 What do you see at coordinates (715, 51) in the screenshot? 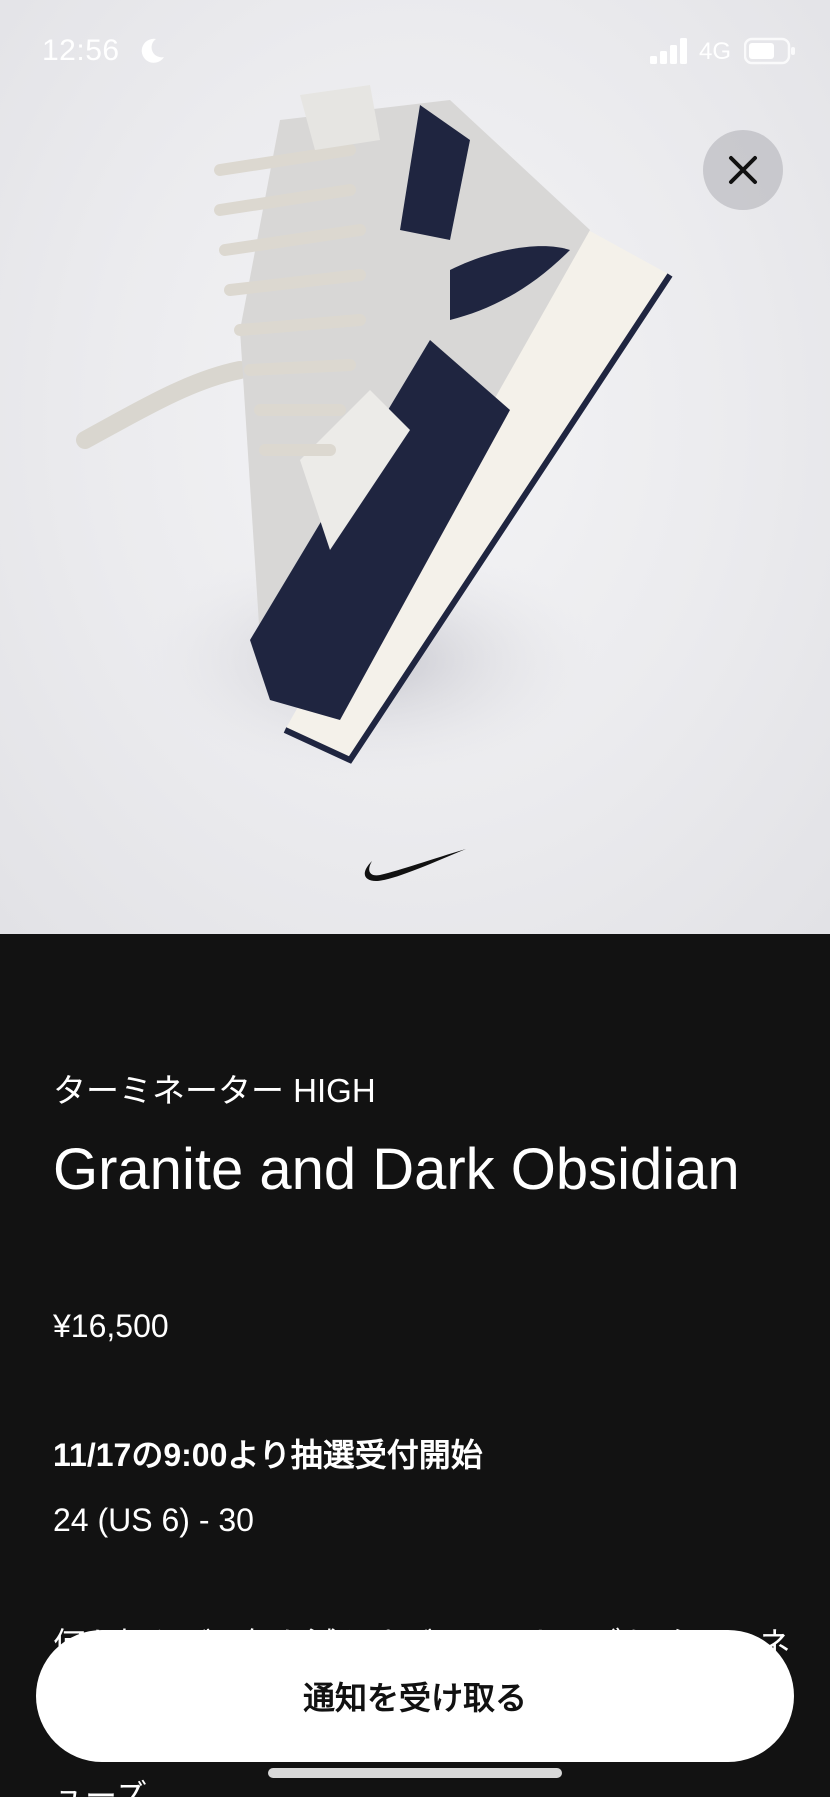
I see `network-label: 4G` at bounding box center [715, 51].